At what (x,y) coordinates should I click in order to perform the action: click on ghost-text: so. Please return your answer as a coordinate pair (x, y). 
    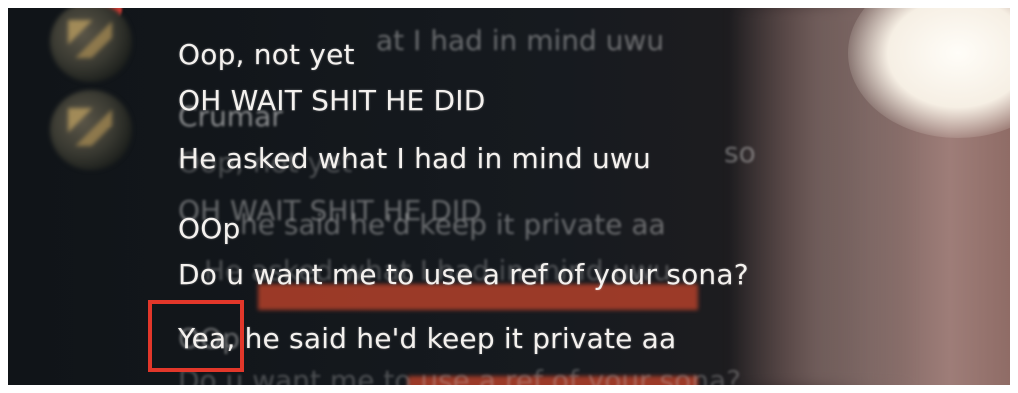
    Looking at the image, I should click on (740, 152).